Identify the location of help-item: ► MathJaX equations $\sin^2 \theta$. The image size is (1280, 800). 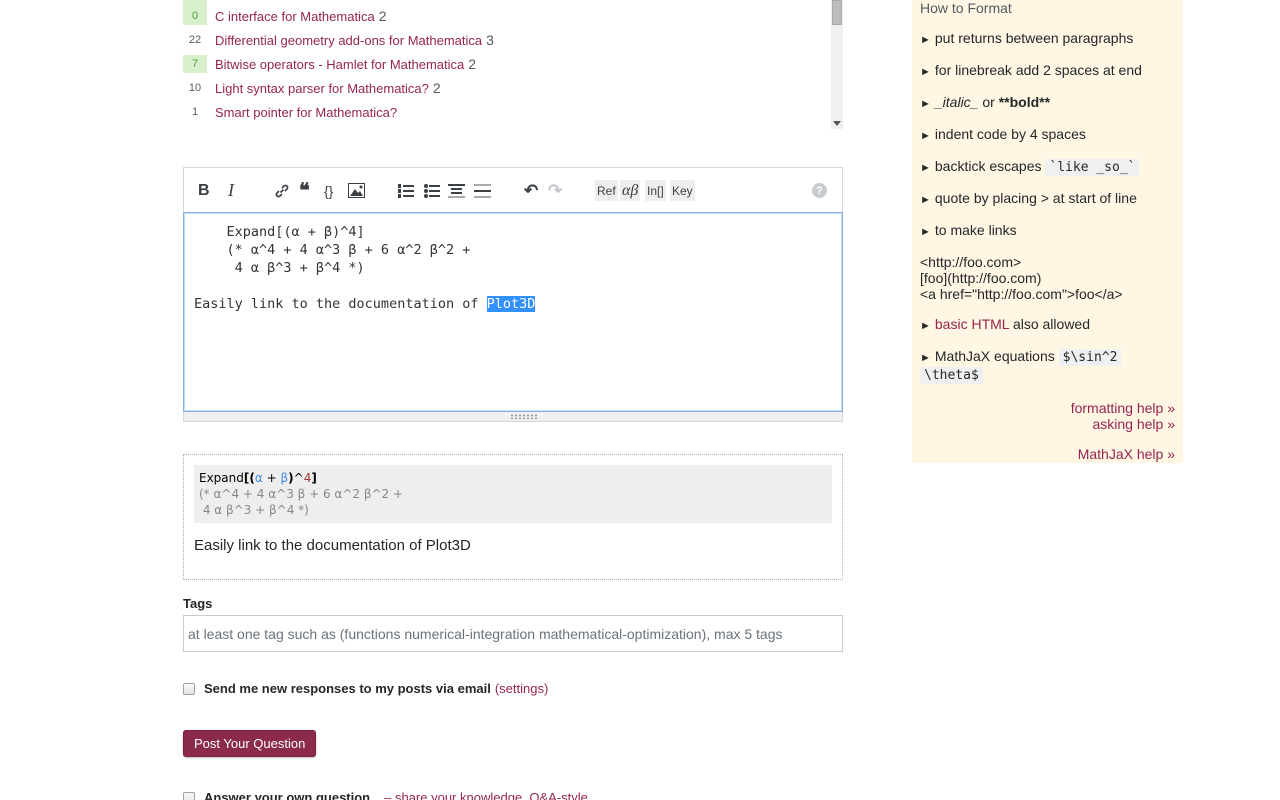
(1047, 366).